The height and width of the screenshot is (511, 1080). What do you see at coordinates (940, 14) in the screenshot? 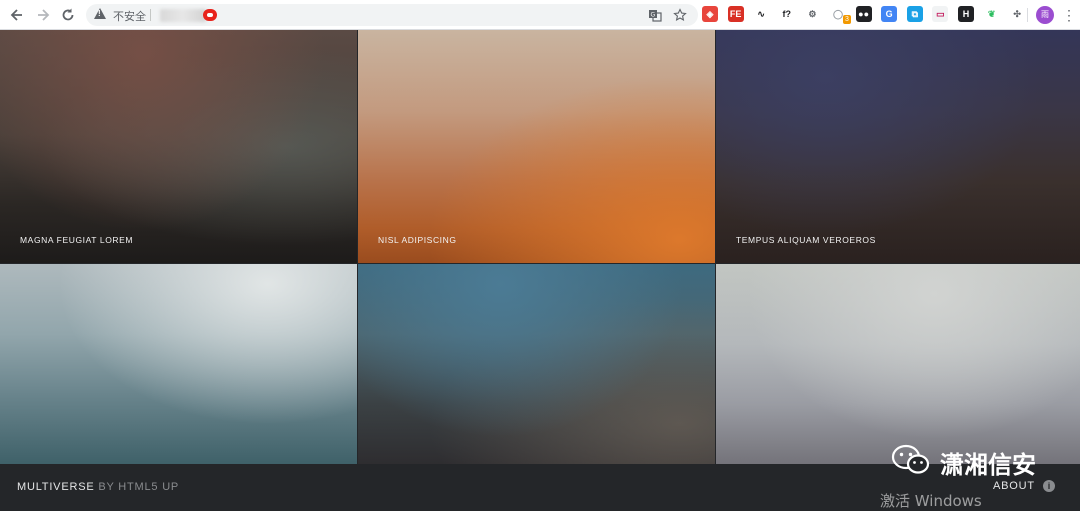
I see `ext-window-icon: ▭` at bounding box center [940, 14].